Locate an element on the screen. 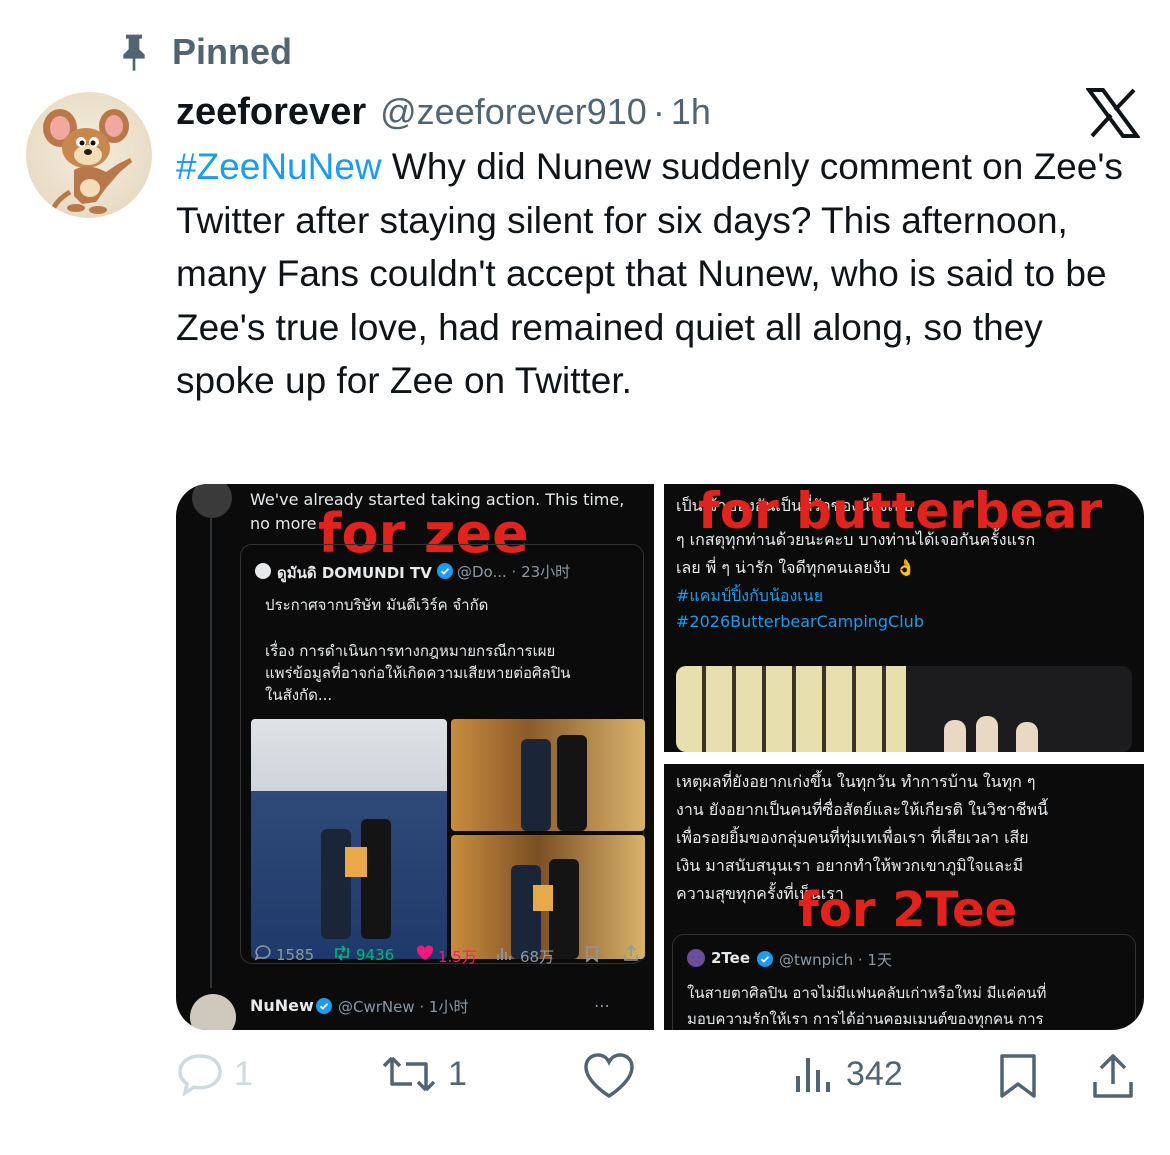 Image resolution: width=1170 pixels, height=1155 pixels. pinned-indicator: Pinned is located at coordinates (205, 52).